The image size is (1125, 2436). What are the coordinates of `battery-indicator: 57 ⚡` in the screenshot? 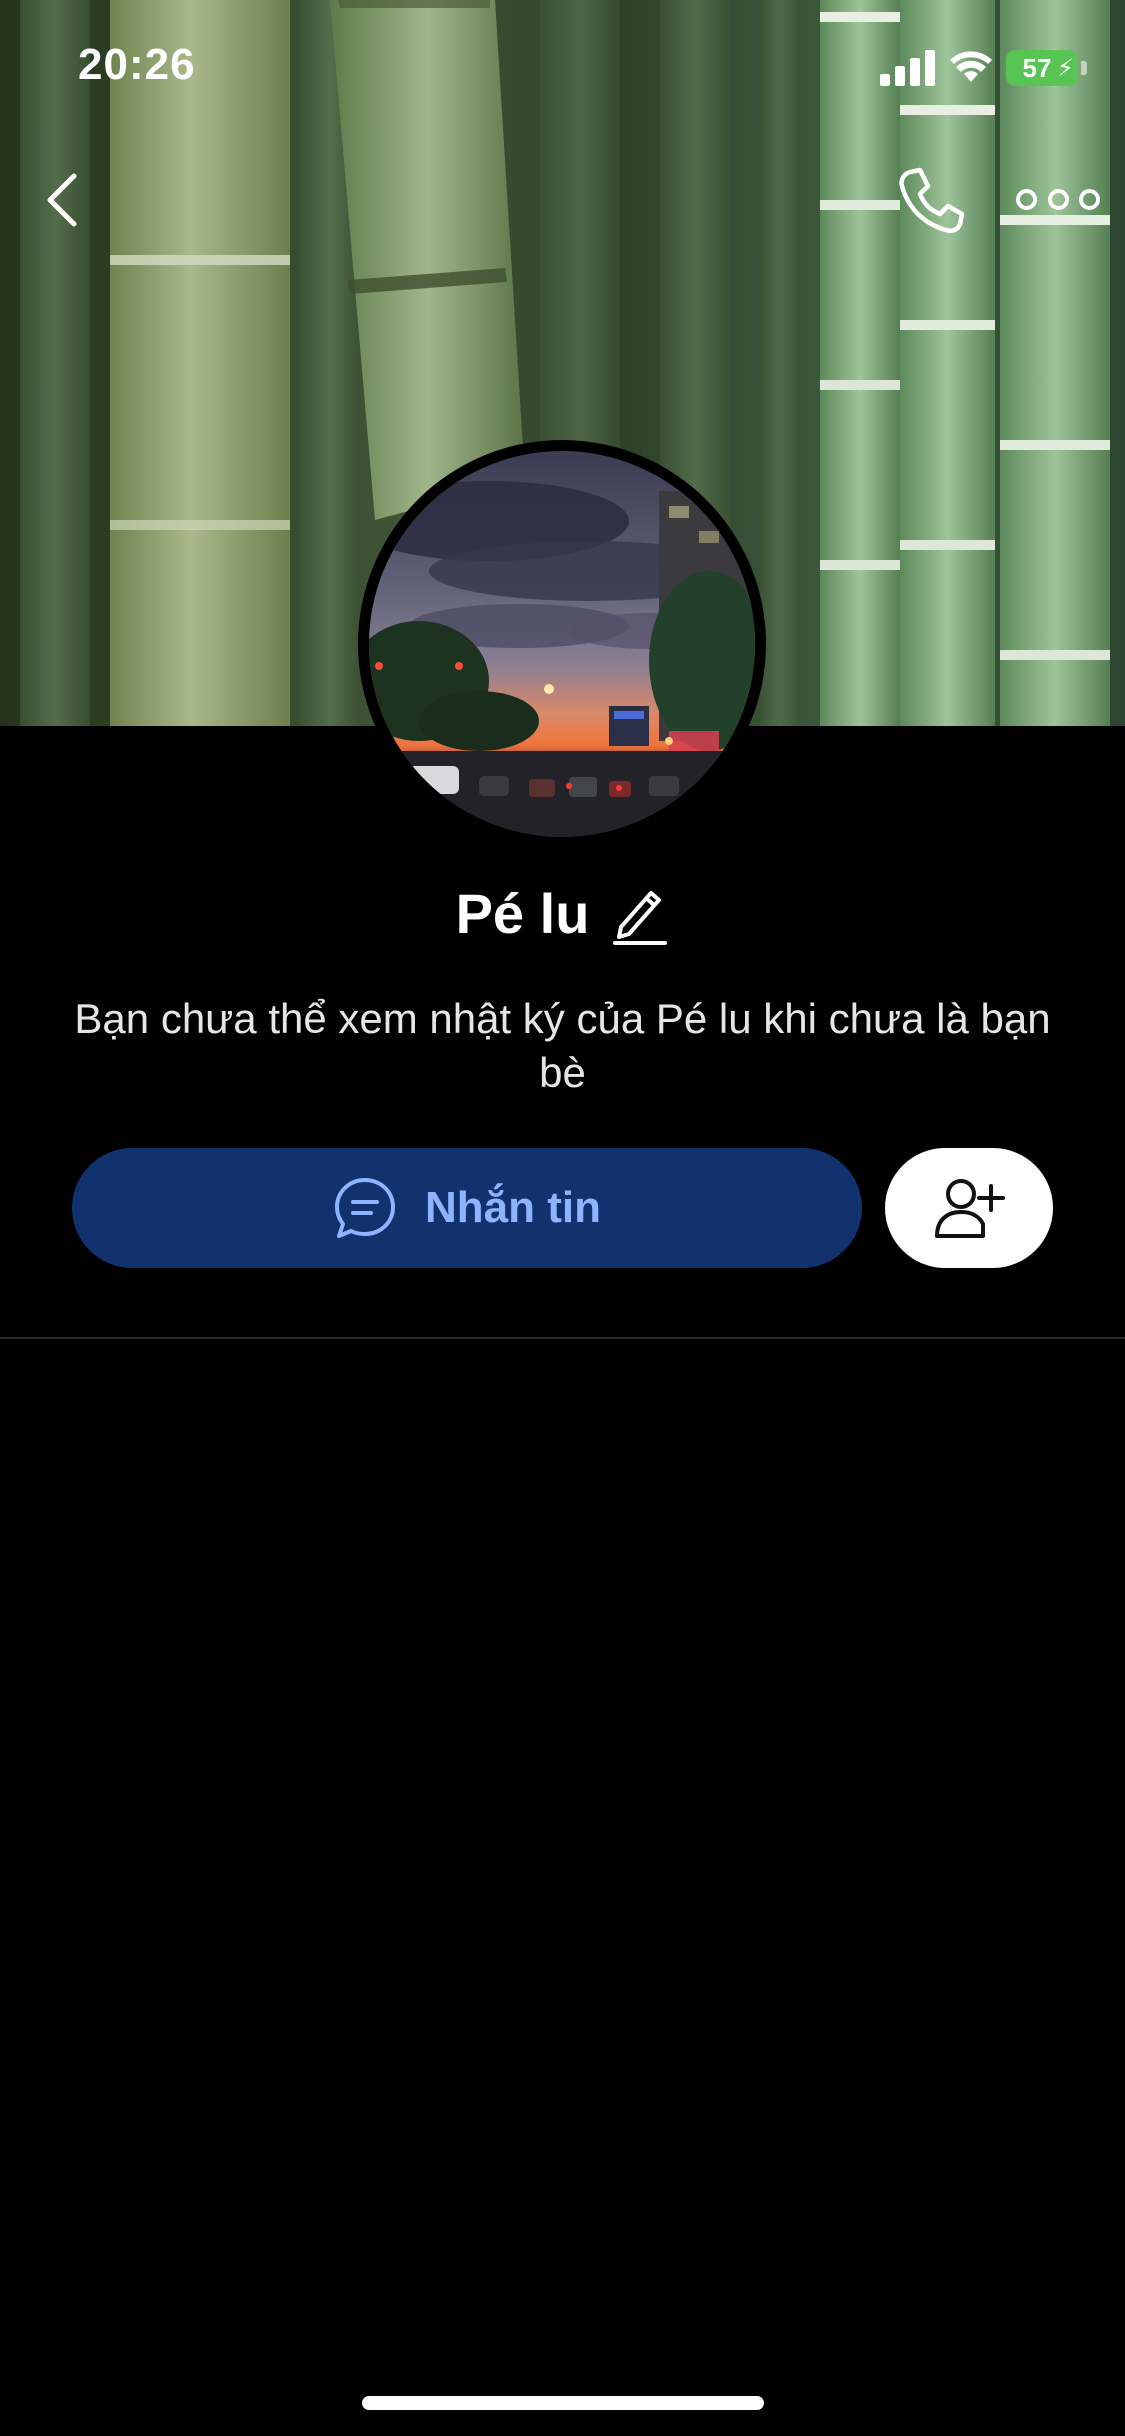 It's located at (1042, 68).